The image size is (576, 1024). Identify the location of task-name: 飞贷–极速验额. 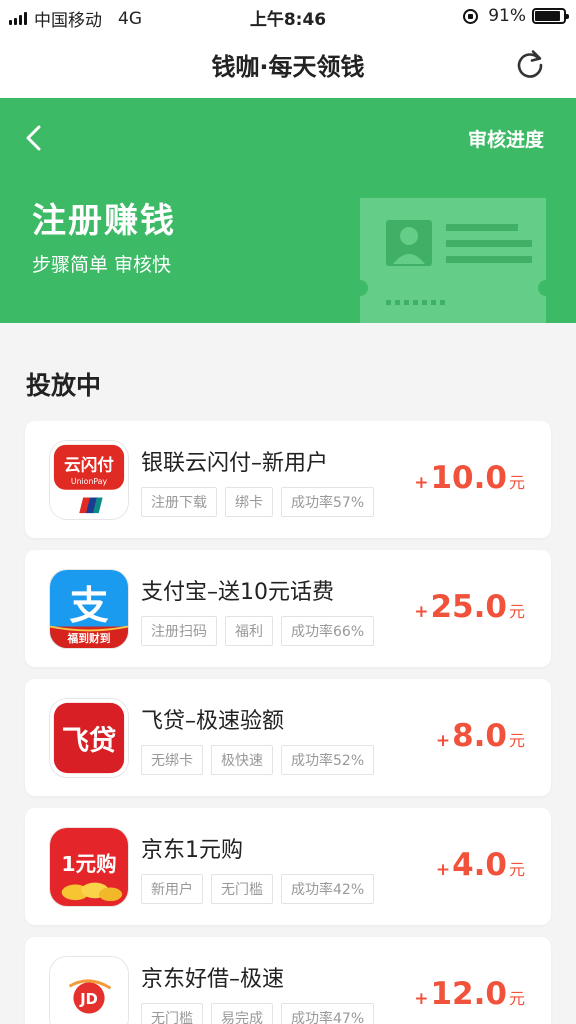
(213, 721).